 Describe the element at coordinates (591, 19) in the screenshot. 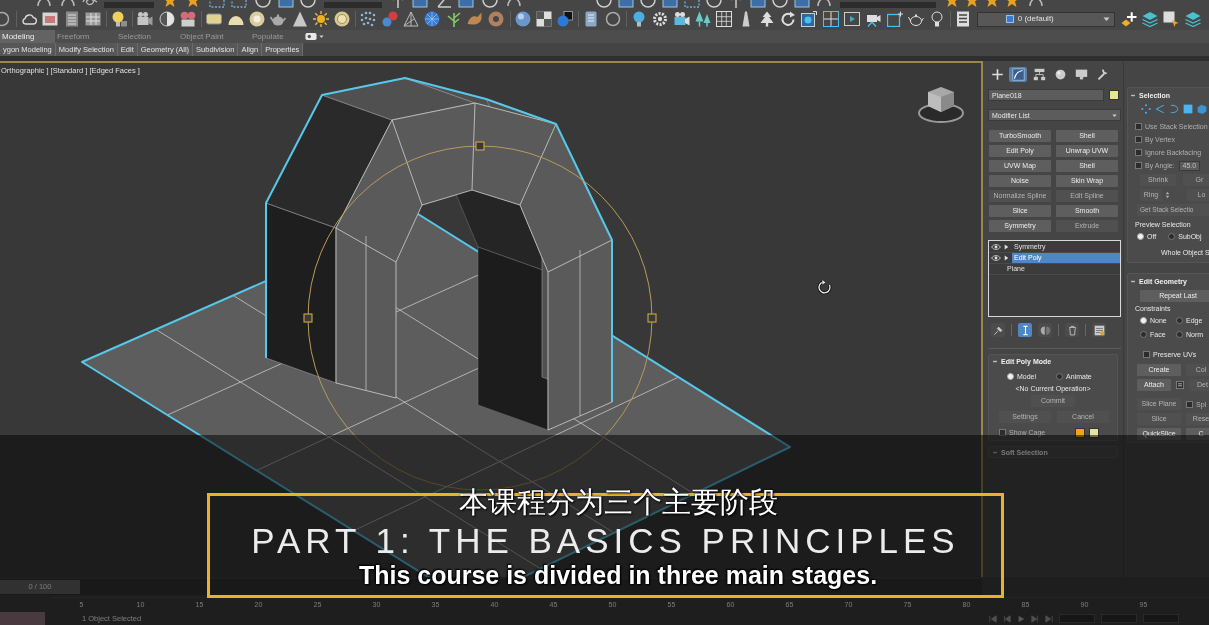

I see `document-icon` at that location.